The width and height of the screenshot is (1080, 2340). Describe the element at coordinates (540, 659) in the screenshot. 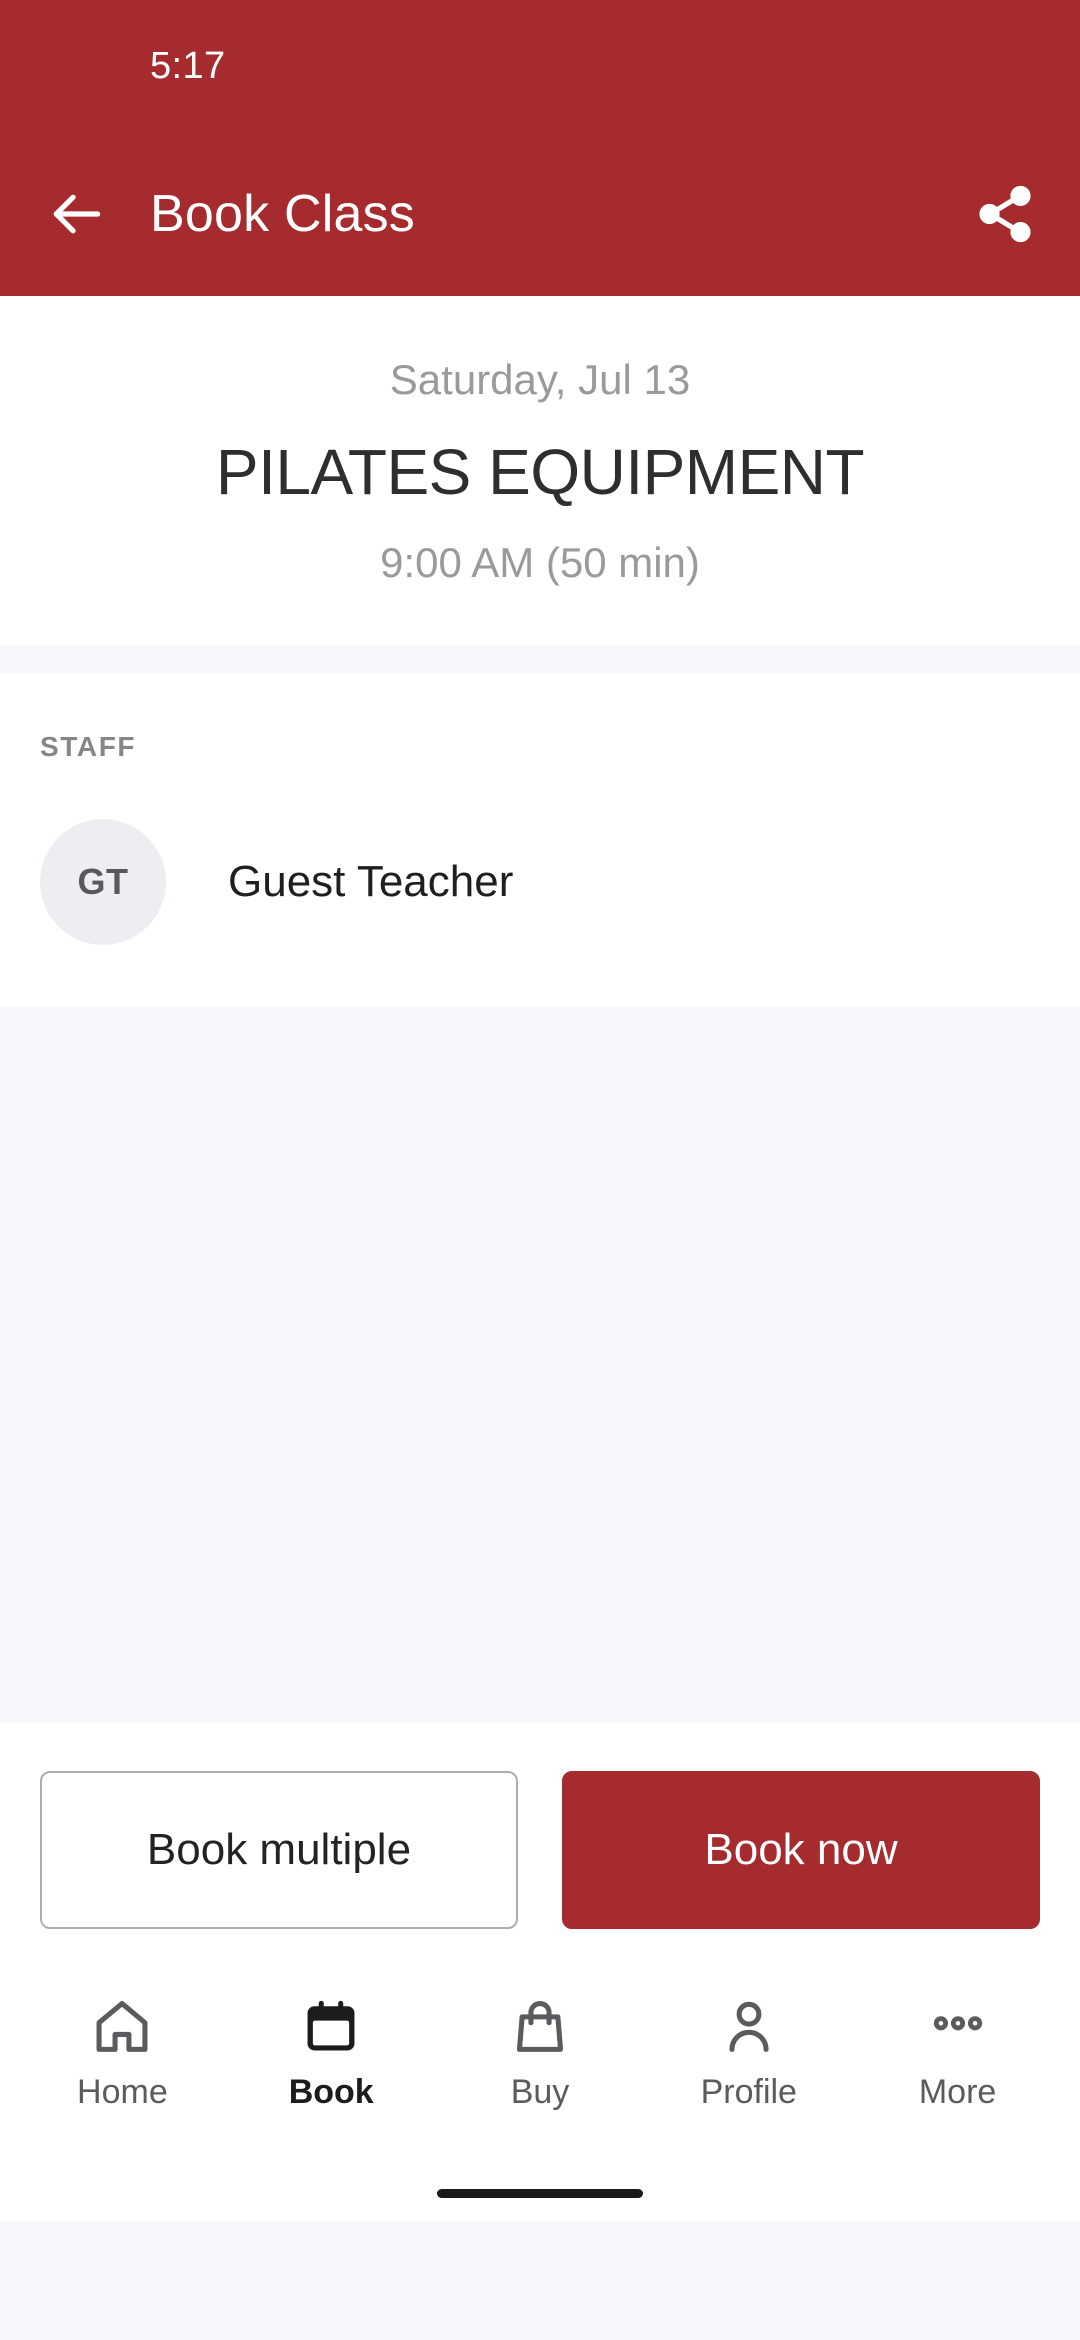

I see `section-divider` at that location.